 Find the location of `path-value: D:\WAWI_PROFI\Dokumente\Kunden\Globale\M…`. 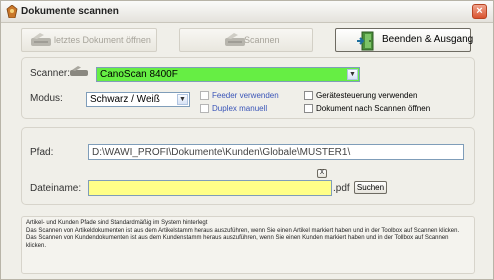

path-value: D:\WAWI_PROFI\Dokumente\Kunden\Globale\M… is located at coordinates (221, 152).